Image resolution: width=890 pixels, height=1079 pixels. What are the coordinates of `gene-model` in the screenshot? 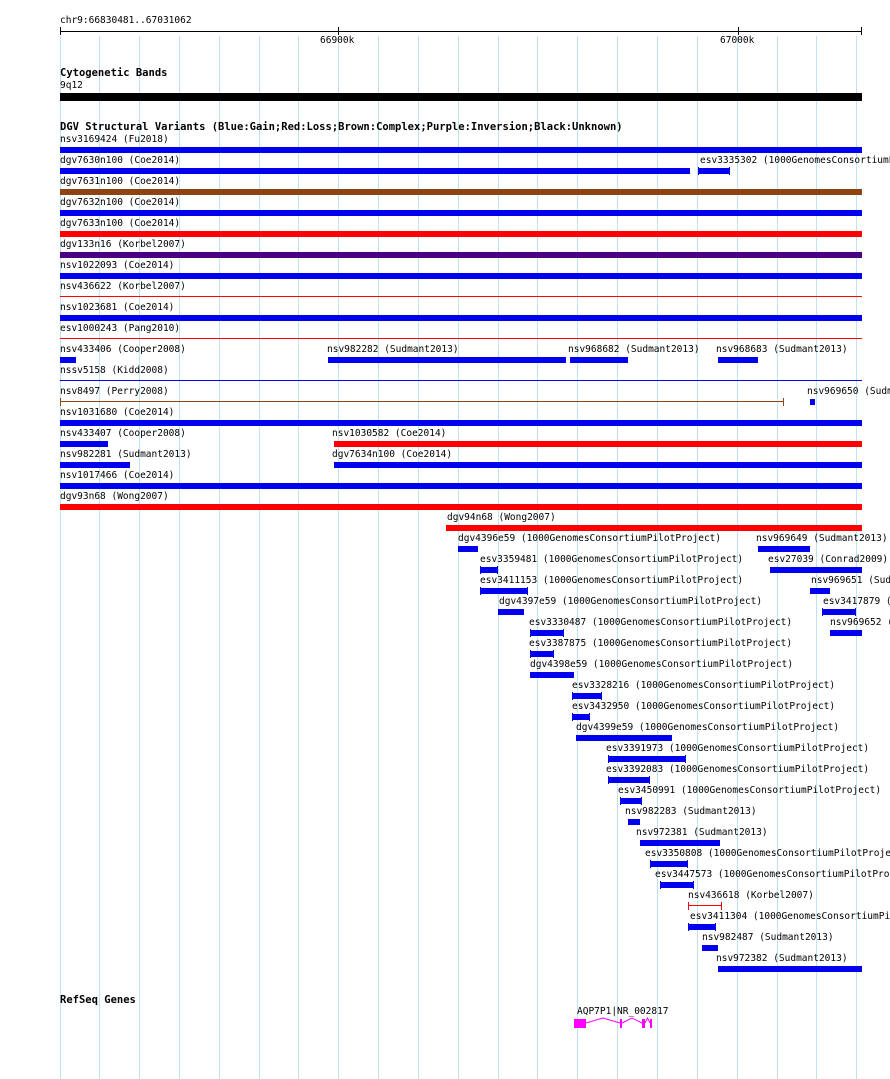 It's located at (616, 1023).